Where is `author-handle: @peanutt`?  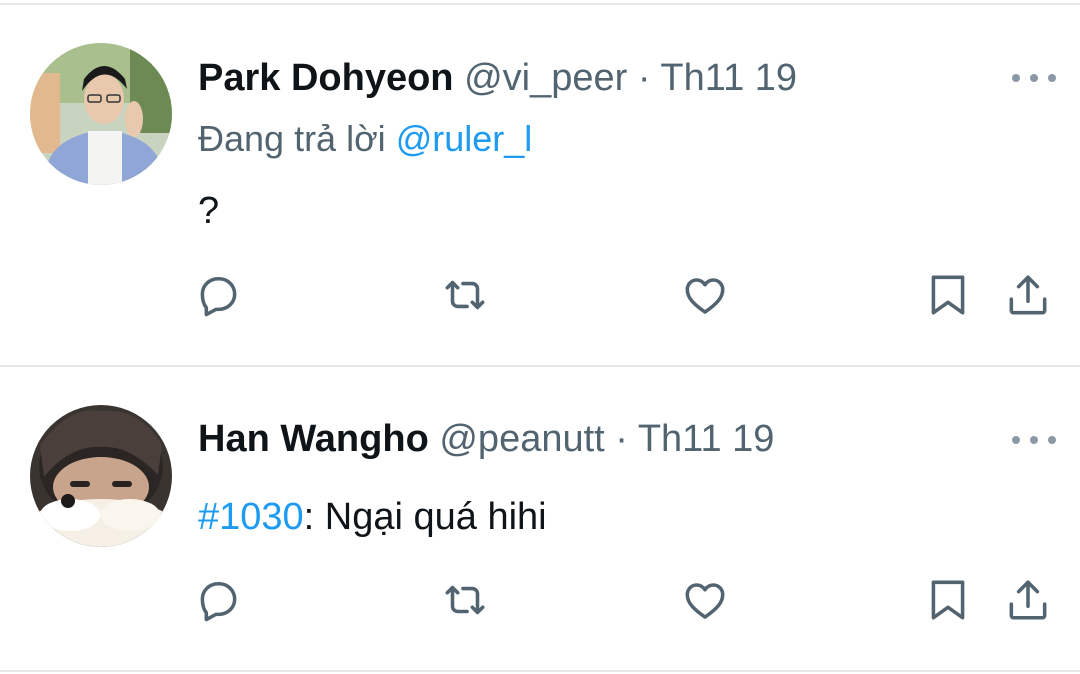
author-handle: @peanutt is located at coordinates (521, 439).